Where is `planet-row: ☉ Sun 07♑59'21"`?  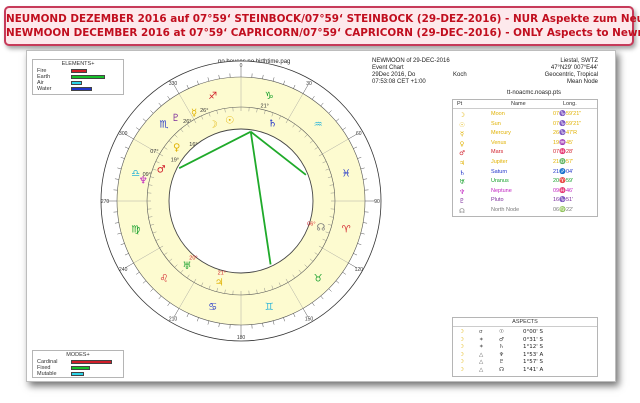 planet-row: ☉ Sun 07♑59'21" is located at coordinates (526, 125).